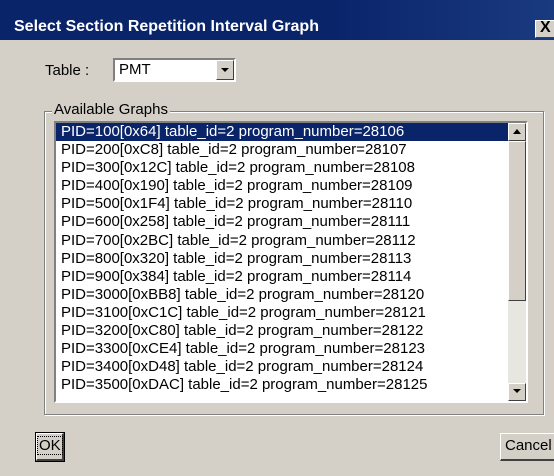 This screenshot has height=476, width=554. Describe the element at coordinates (135, 69) in the screenshot. I see `table-select-value: PMT` at that location.